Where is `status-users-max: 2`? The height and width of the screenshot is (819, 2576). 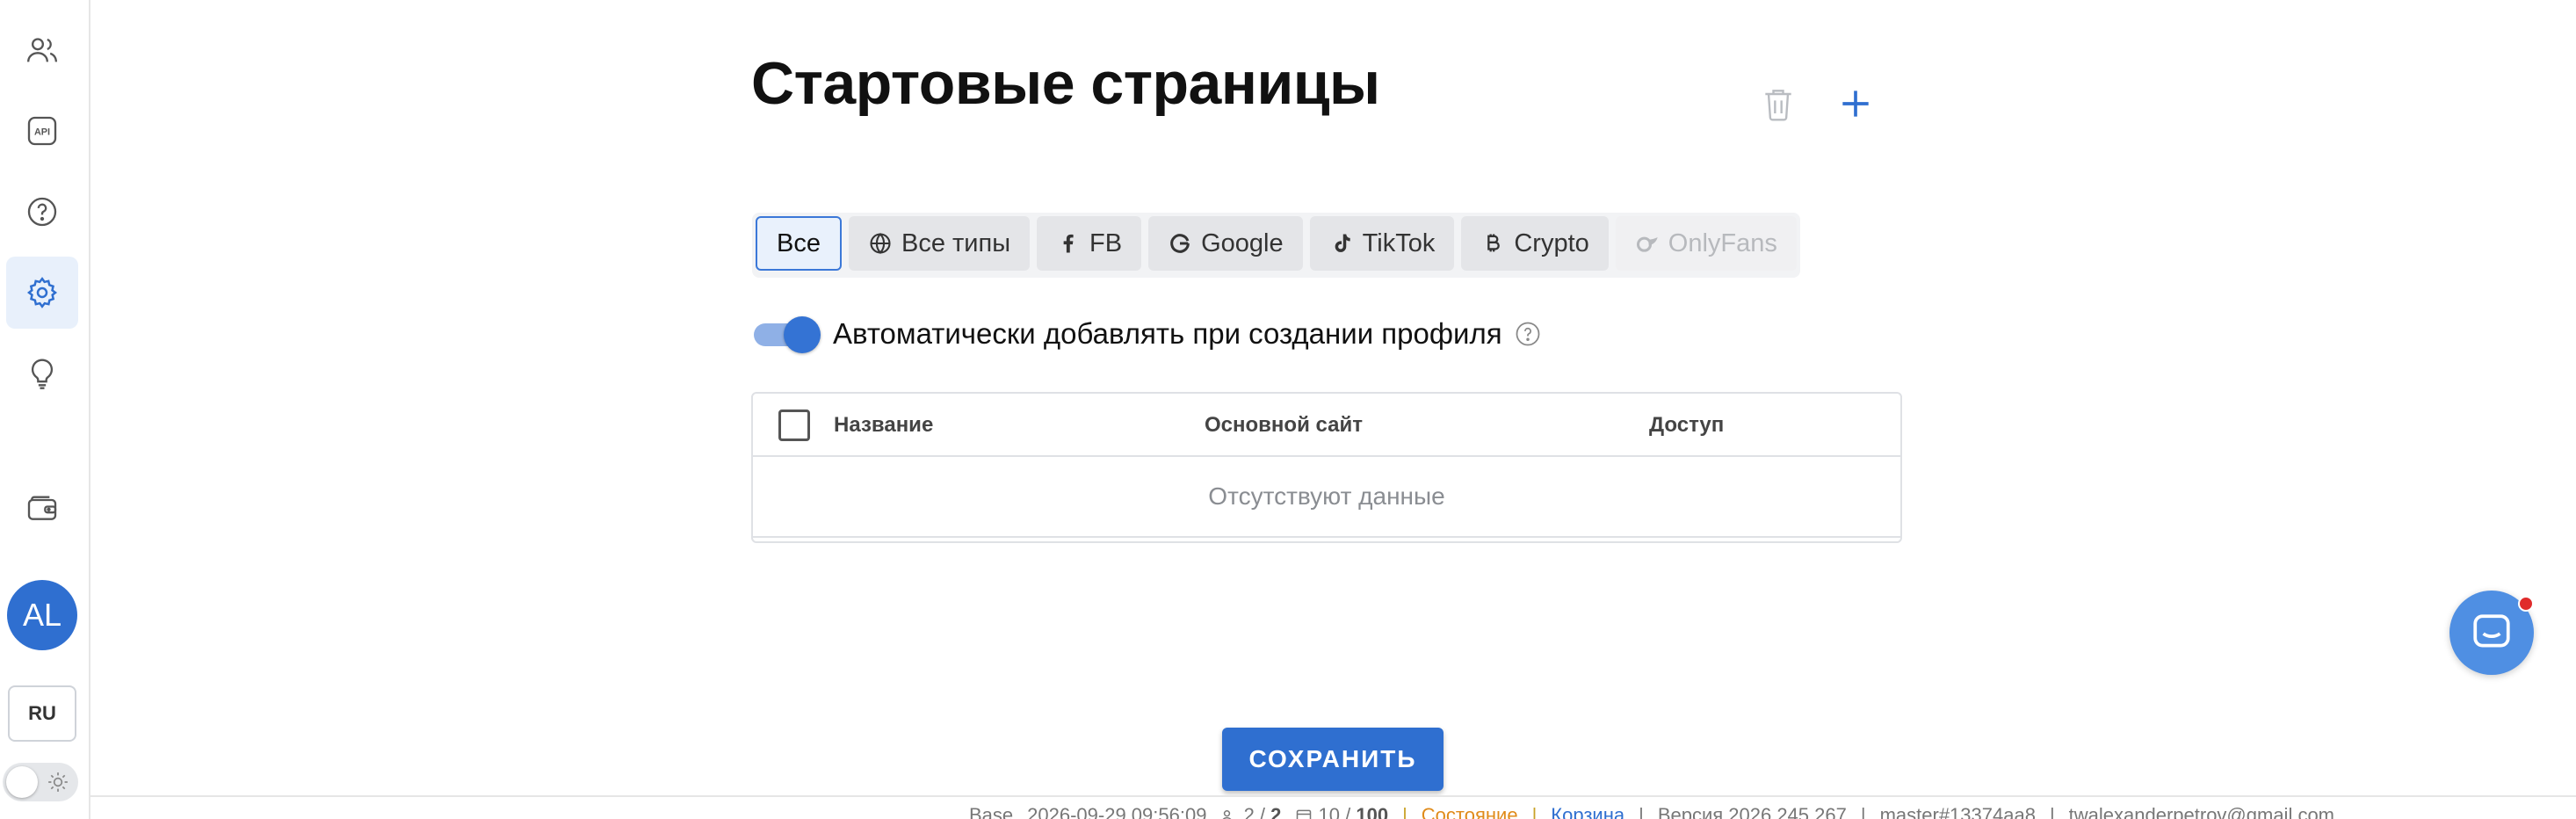
status-users-max: 2 is located at coordinates (1276, 811).